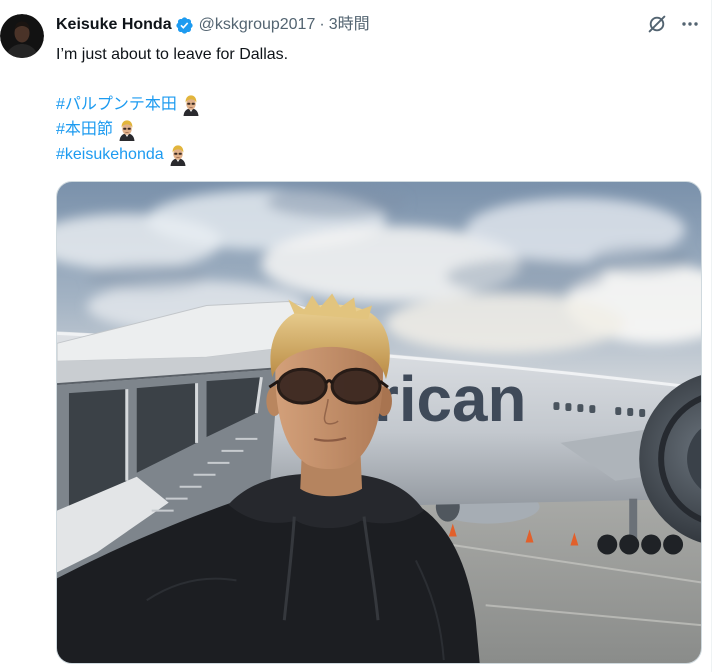  Describe the element at coordinates (184, 25) in the screenshot. I see `verified-badge-icon` at that location.